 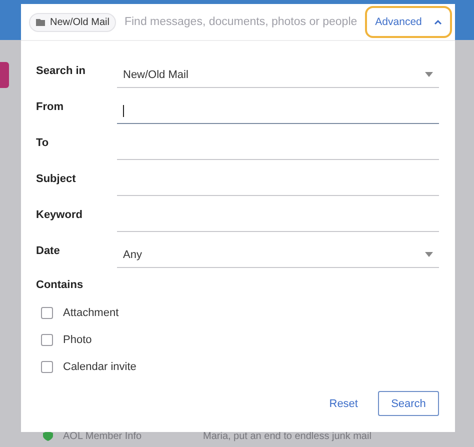 What do you see at coordinates (43, 143) in the screenshot?
I see `field-label: To` at bounding box center [43, 143].